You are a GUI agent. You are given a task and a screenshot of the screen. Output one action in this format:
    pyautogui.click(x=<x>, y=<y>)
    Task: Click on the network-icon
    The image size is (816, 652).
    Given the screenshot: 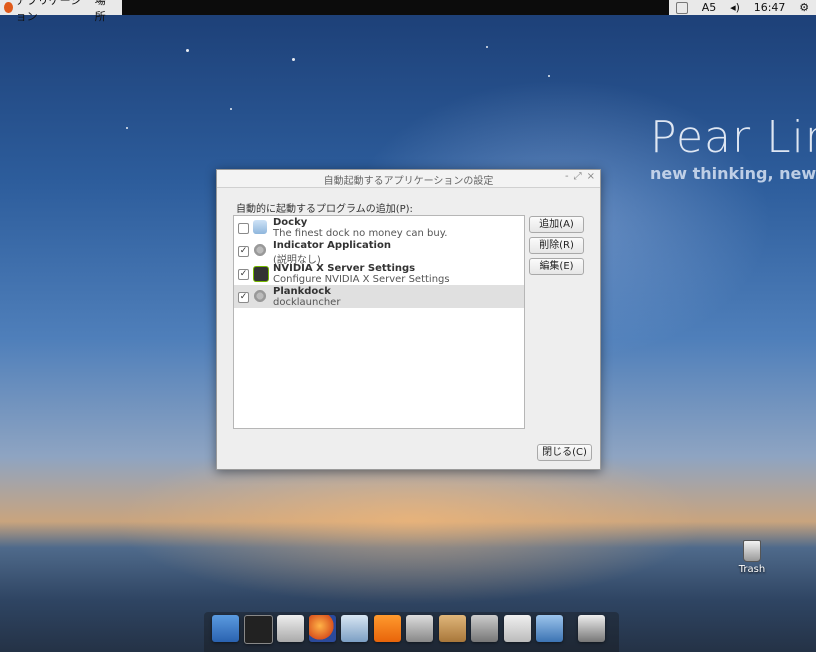 What is the action you would take?
    pyautogui.click(x=681, y=7)
    